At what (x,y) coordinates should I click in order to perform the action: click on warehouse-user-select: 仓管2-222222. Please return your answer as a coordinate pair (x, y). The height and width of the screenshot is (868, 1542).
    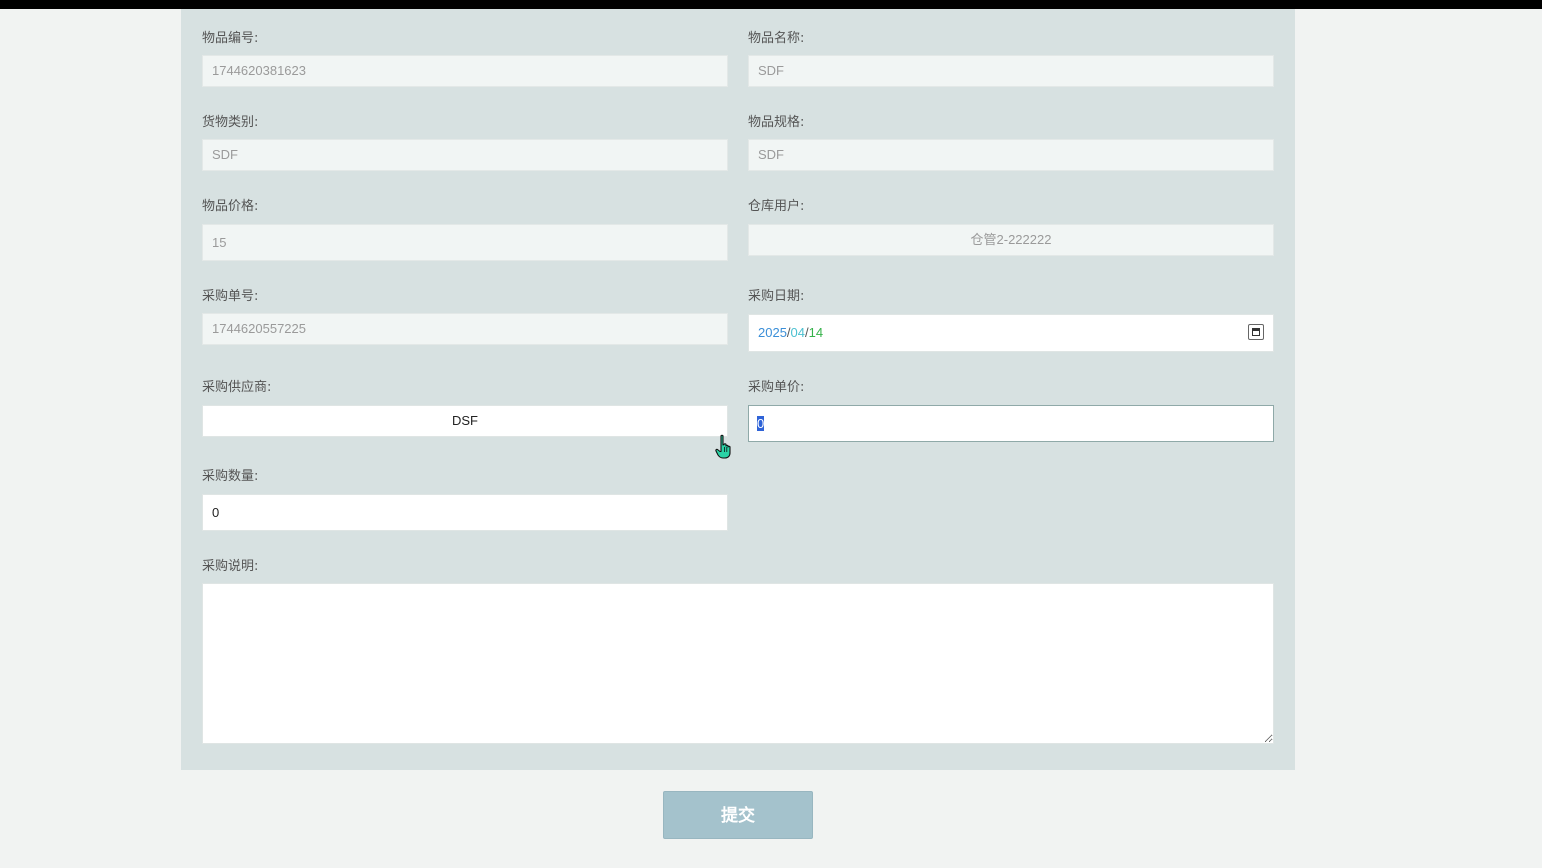
    Looking at the image, I should click on (1011, 240).